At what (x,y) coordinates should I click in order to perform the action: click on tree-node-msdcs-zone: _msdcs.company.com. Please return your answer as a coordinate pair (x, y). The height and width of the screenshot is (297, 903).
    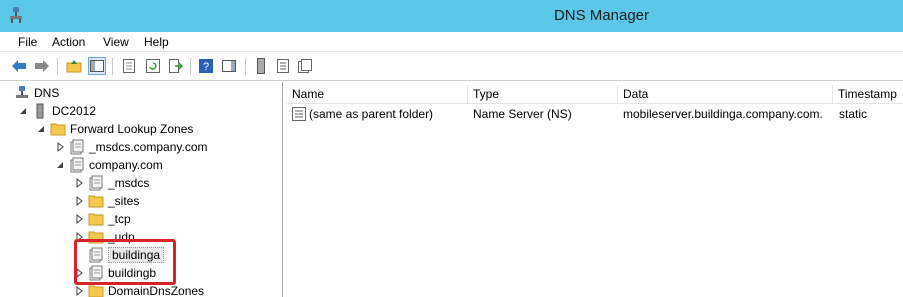
    Looking at the image, I should click on (131, 147).